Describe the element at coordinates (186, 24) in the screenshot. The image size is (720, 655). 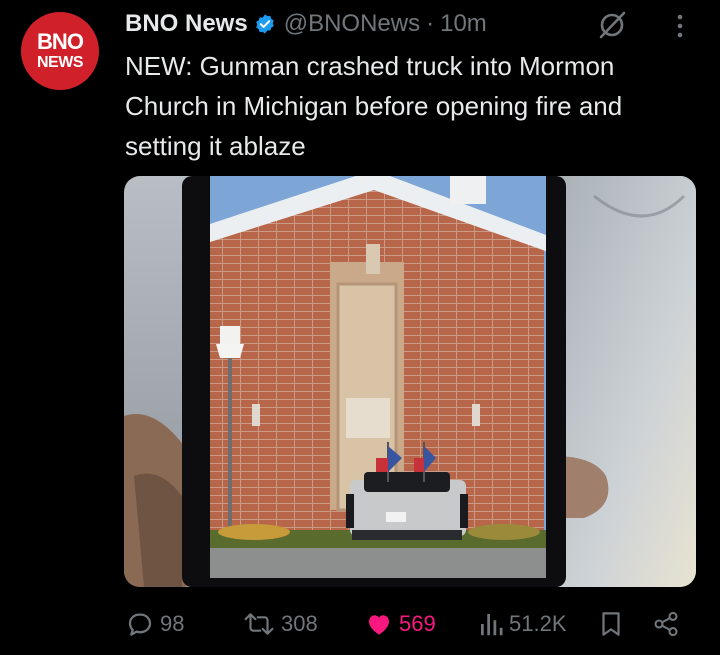
I see `display-name: BNO News` at that location.